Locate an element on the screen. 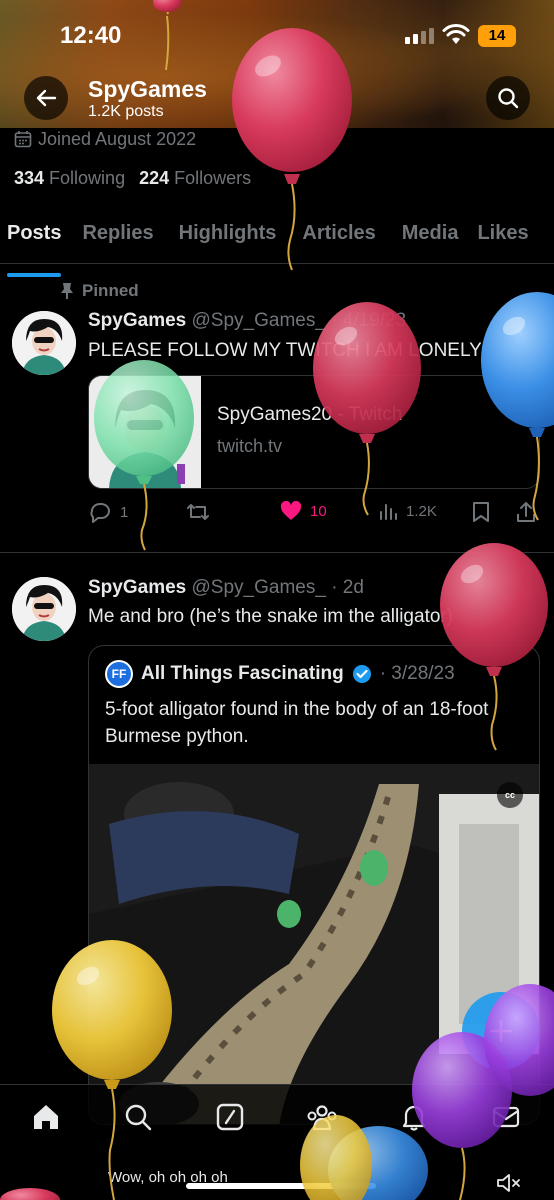 This screenshot has width=554, height=1200. compose-button is located at coordinates (501, 1031).